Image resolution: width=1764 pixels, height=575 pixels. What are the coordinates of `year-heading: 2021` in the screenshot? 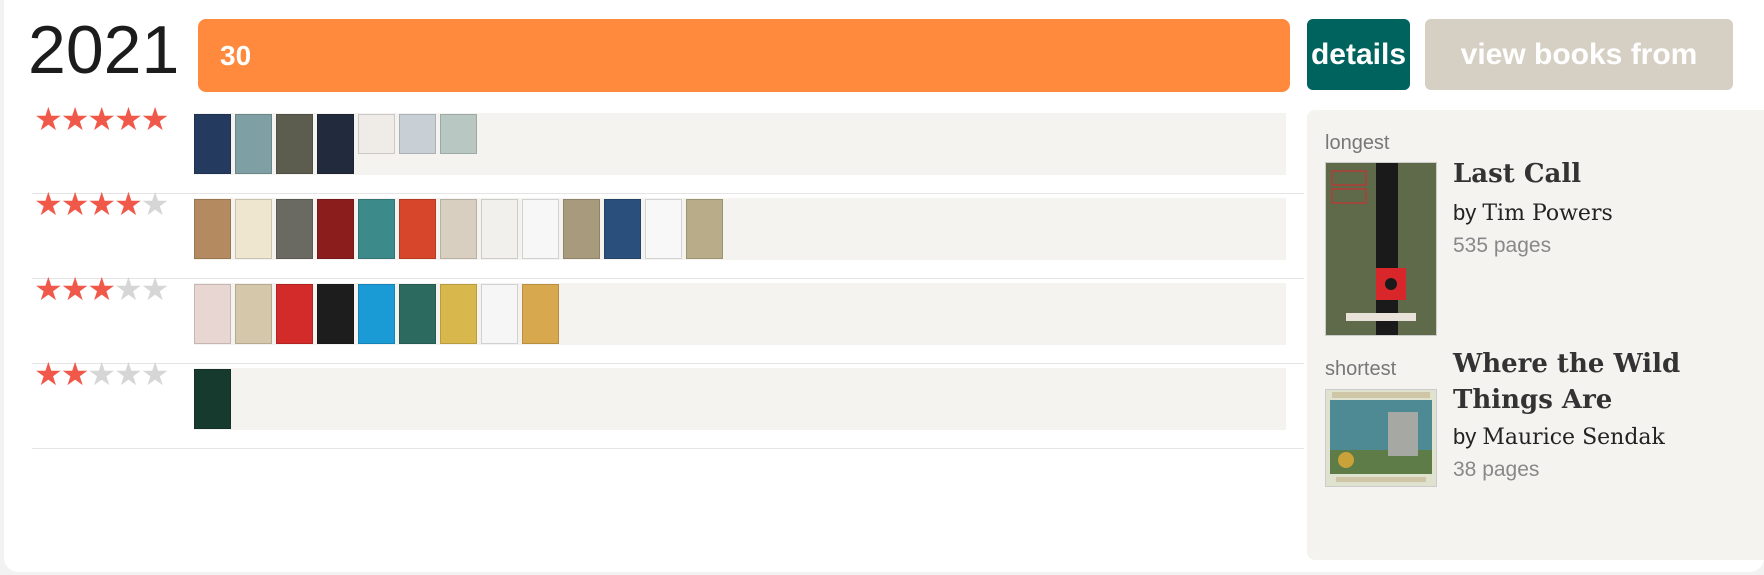 It's located at (104, 50).